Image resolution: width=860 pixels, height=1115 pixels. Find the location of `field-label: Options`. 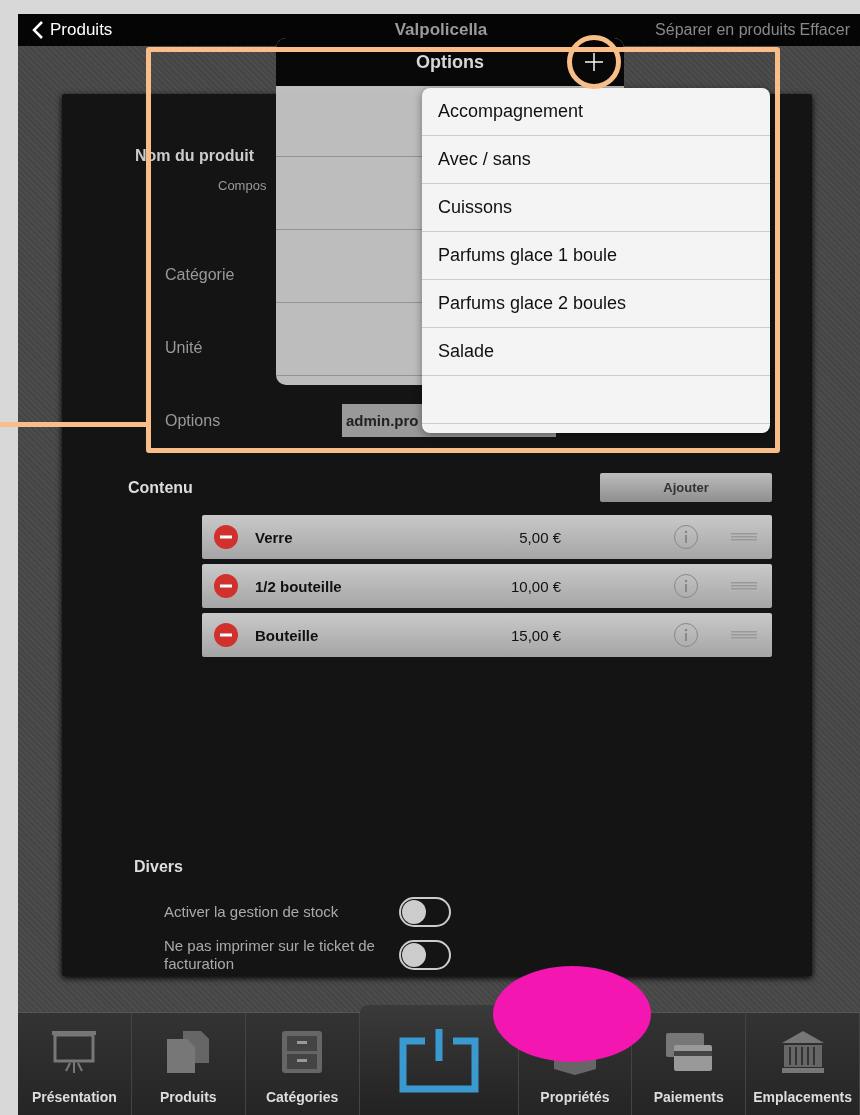

field-label: Options is located at coordinates (193, 420).